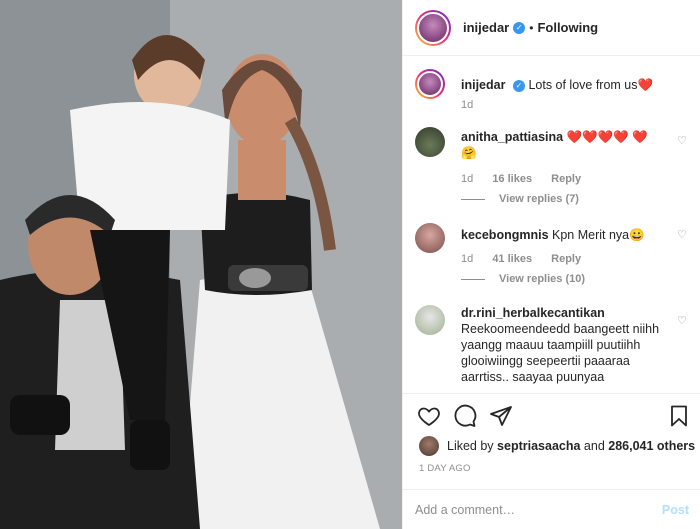 This screenshot has height=529, width=700. I want to click on view-replies-button: View replies (7), so click(520, 199).